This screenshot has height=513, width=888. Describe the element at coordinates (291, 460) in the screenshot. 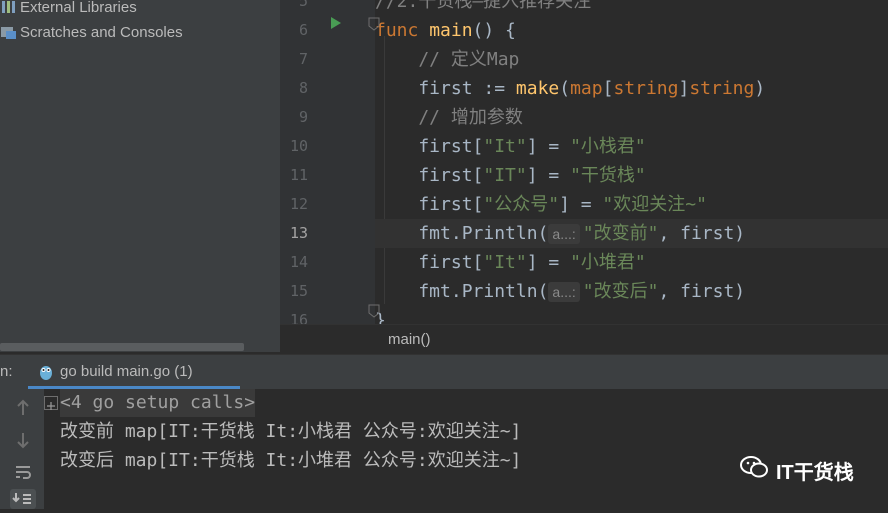

I see `console-line: 改变后 map[IT:干货栈 It:小堆君 公众号:欢迎关注~]` at that location.